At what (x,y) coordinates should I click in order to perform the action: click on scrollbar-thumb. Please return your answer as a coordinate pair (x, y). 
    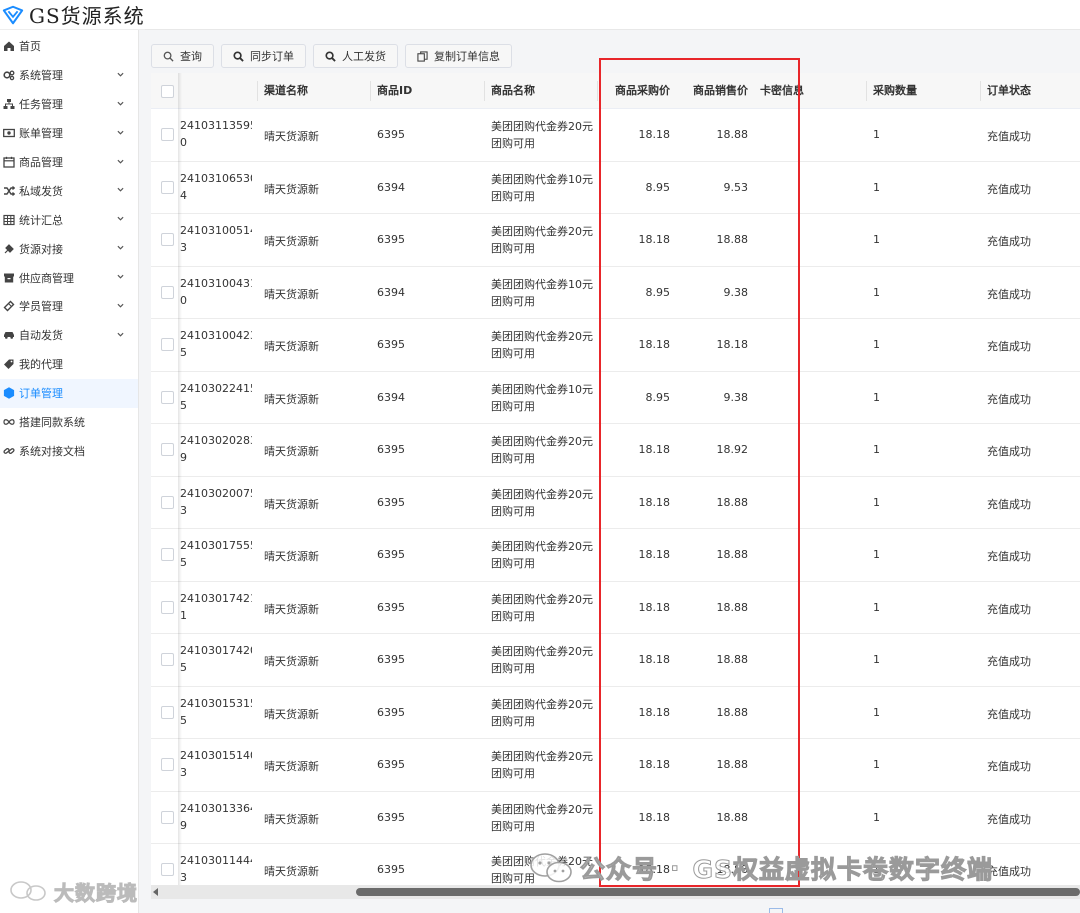
    Looking at the image, I should click on (718, 892).